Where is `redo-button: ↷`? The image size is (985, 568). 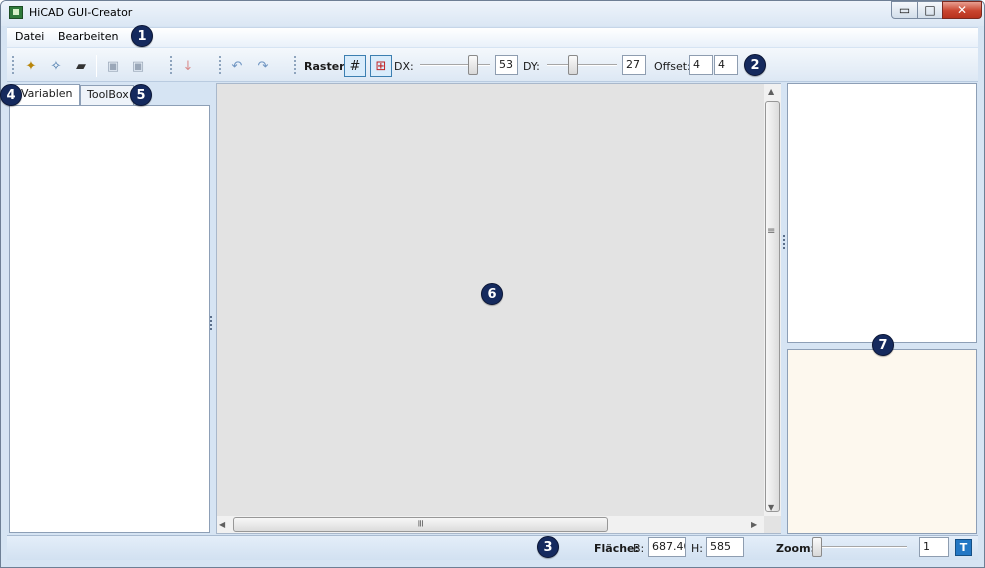 redo-button: ↷ is located at coordinates (263, 66).